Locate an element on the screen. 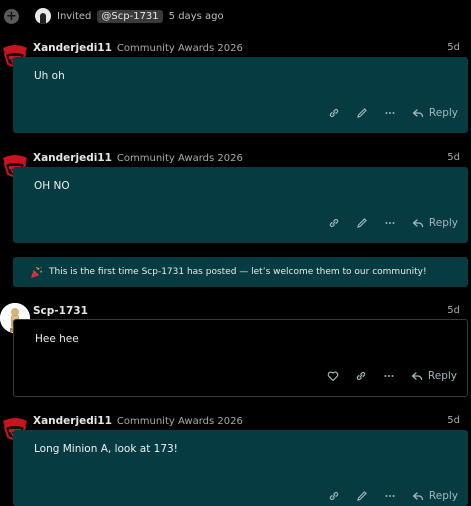 This screenshot has width=471, height=506. post-text: OH NO is located at coordinates (52, 186).